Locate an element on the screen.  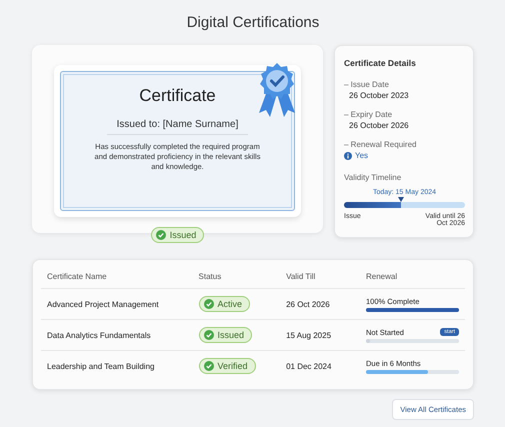
info-icon is located at coordinates (348, 156).